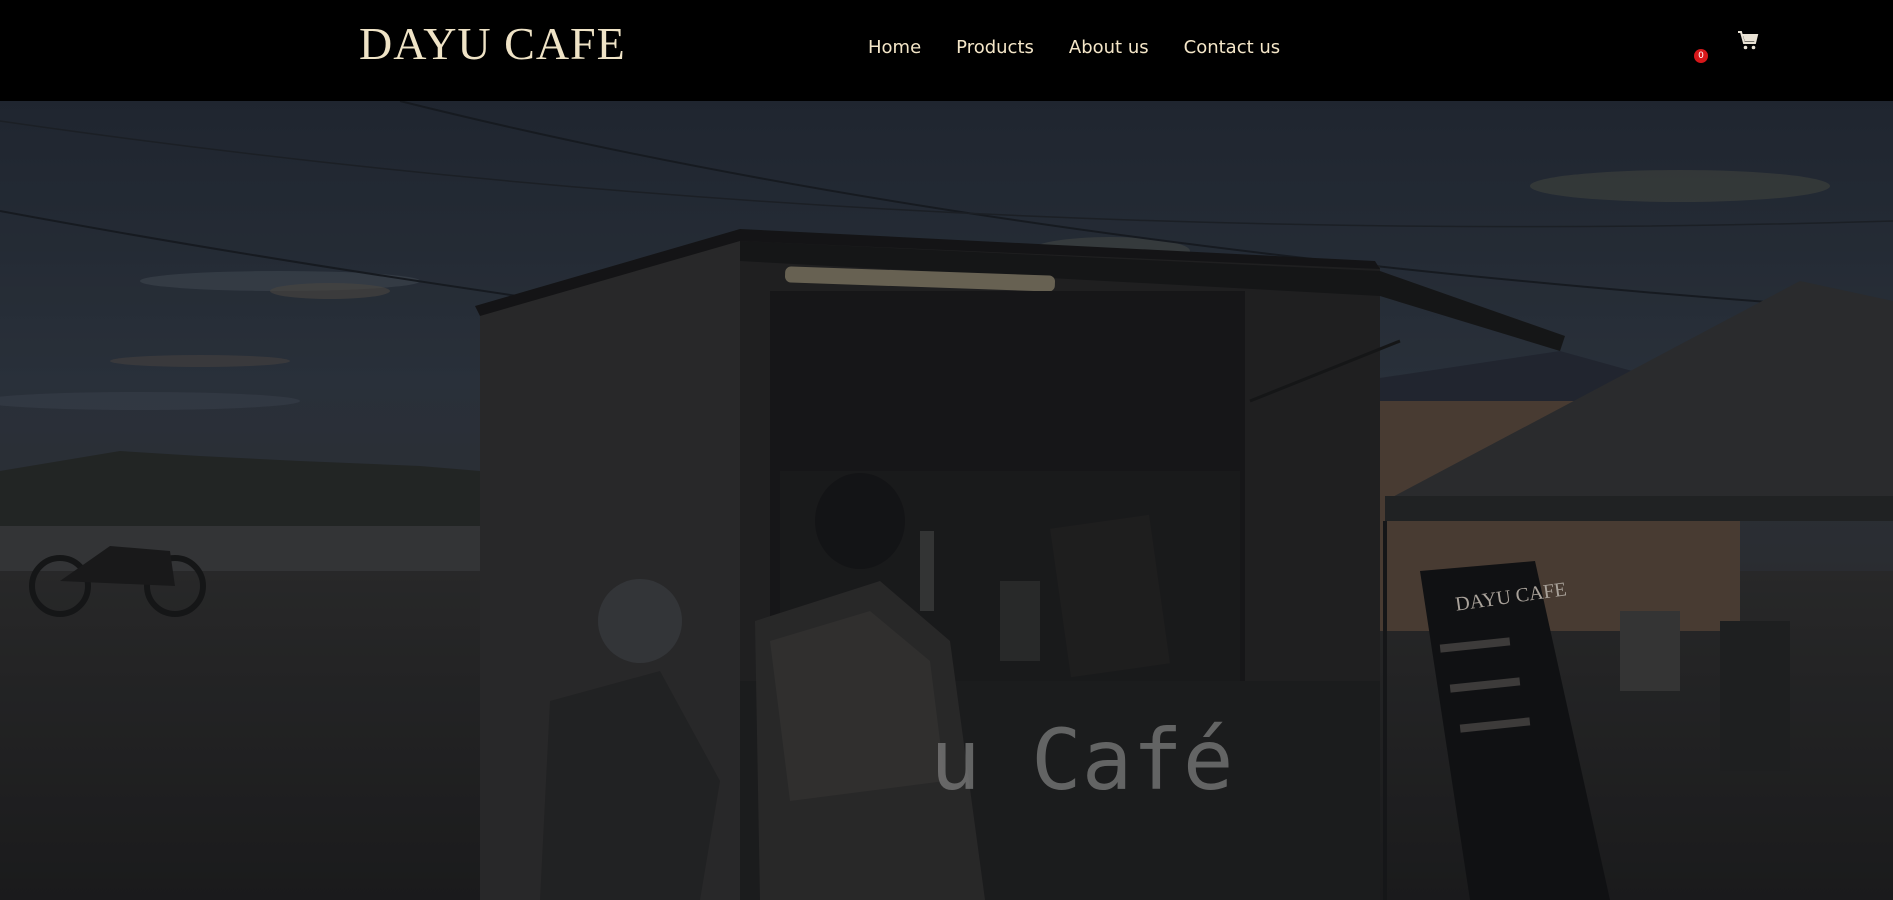  I want to click on main-nav: Home Products About us Contact us, so click(1074, 48).